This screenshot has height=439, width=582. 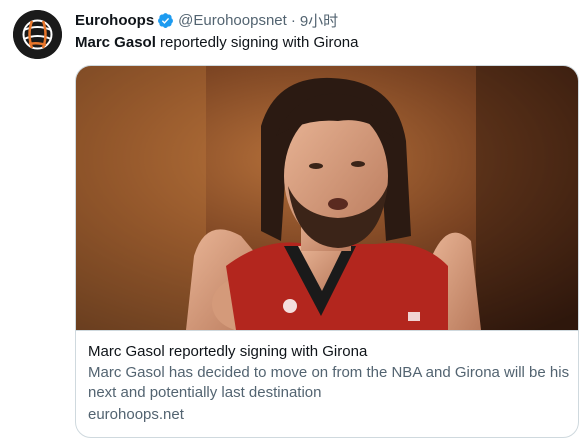 I want to click on tweet-text-rest: reportedly signing with Girona, so click(x=257, y=42).